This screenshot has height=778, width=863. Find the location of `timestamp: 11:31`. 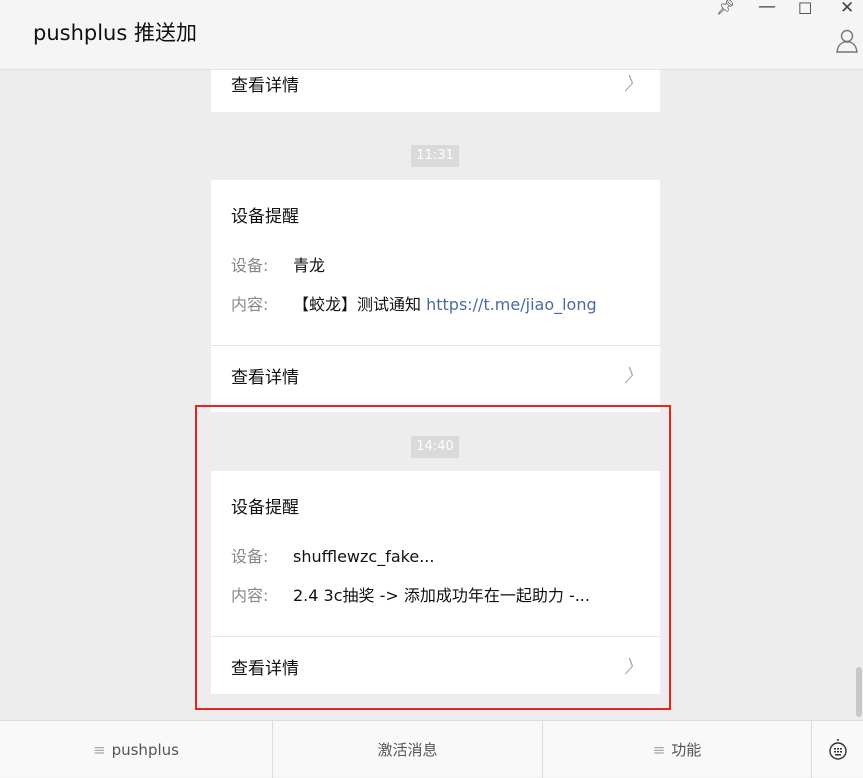

timestamp: 11:31 is located at coordinates (435, 156).